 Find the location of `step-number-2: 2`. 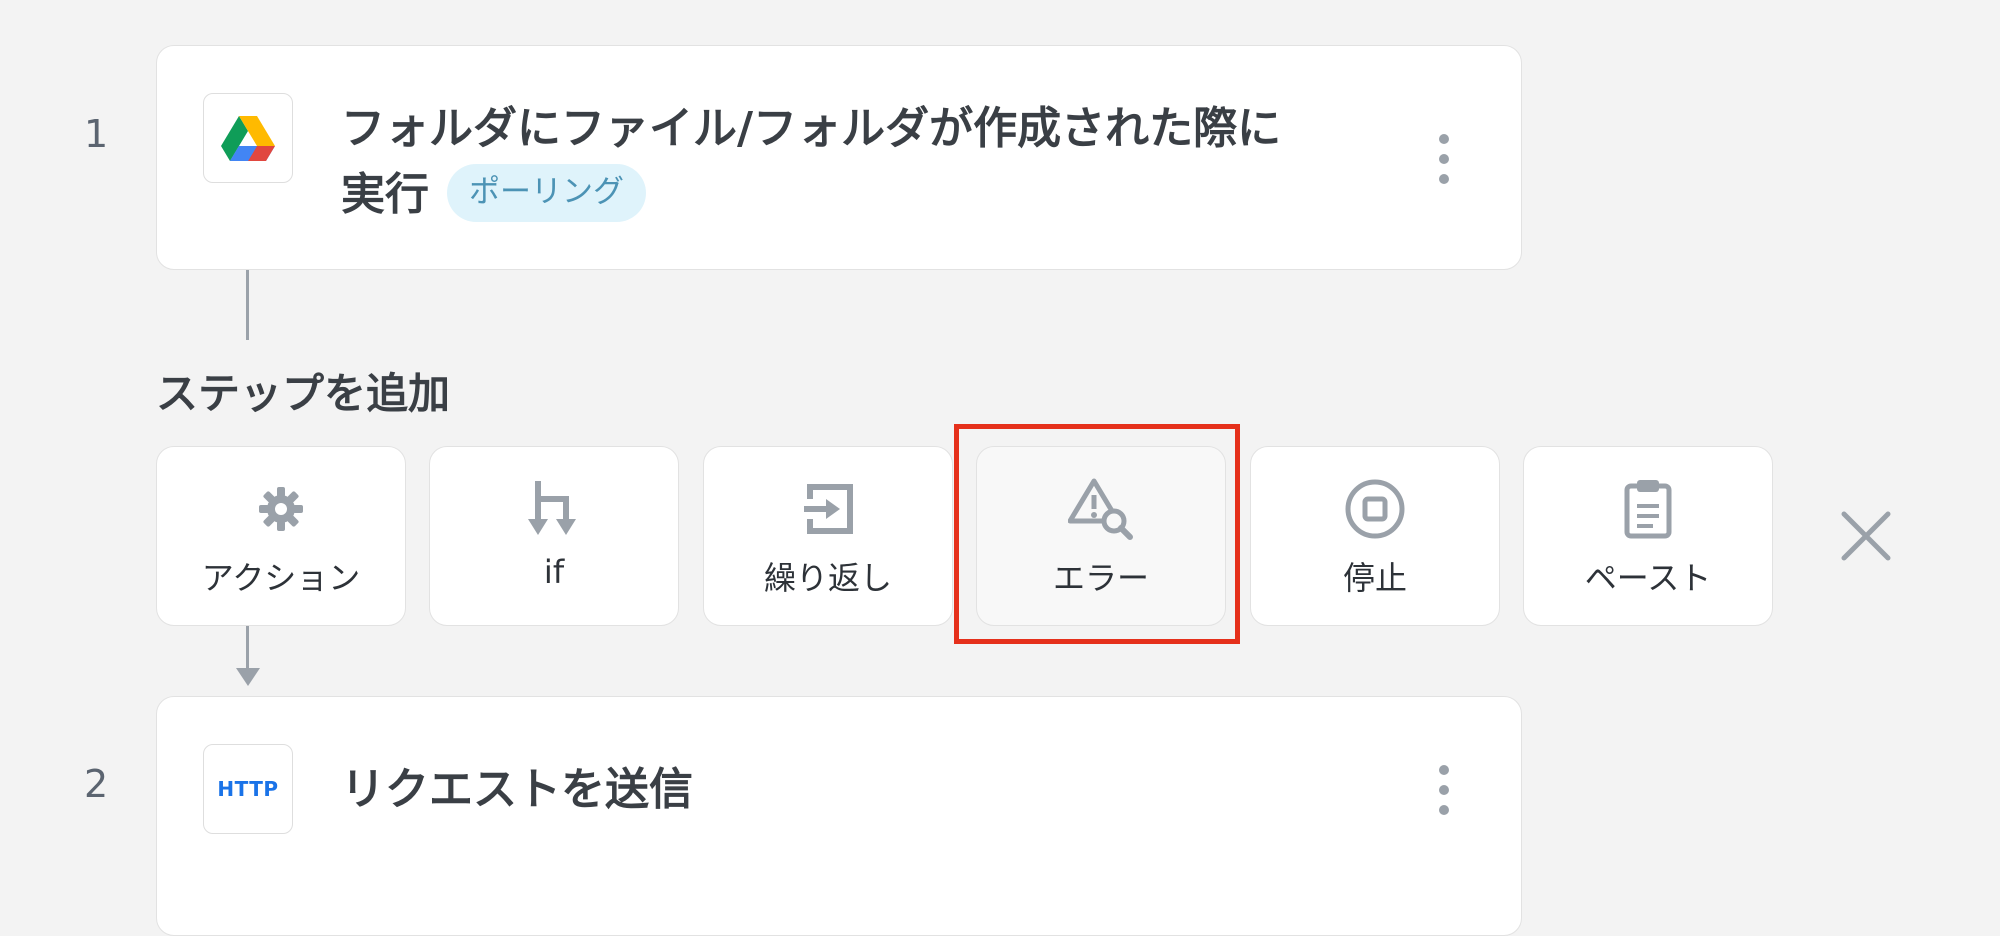

step-number-2: 2 is located at coordinates (96, 784).